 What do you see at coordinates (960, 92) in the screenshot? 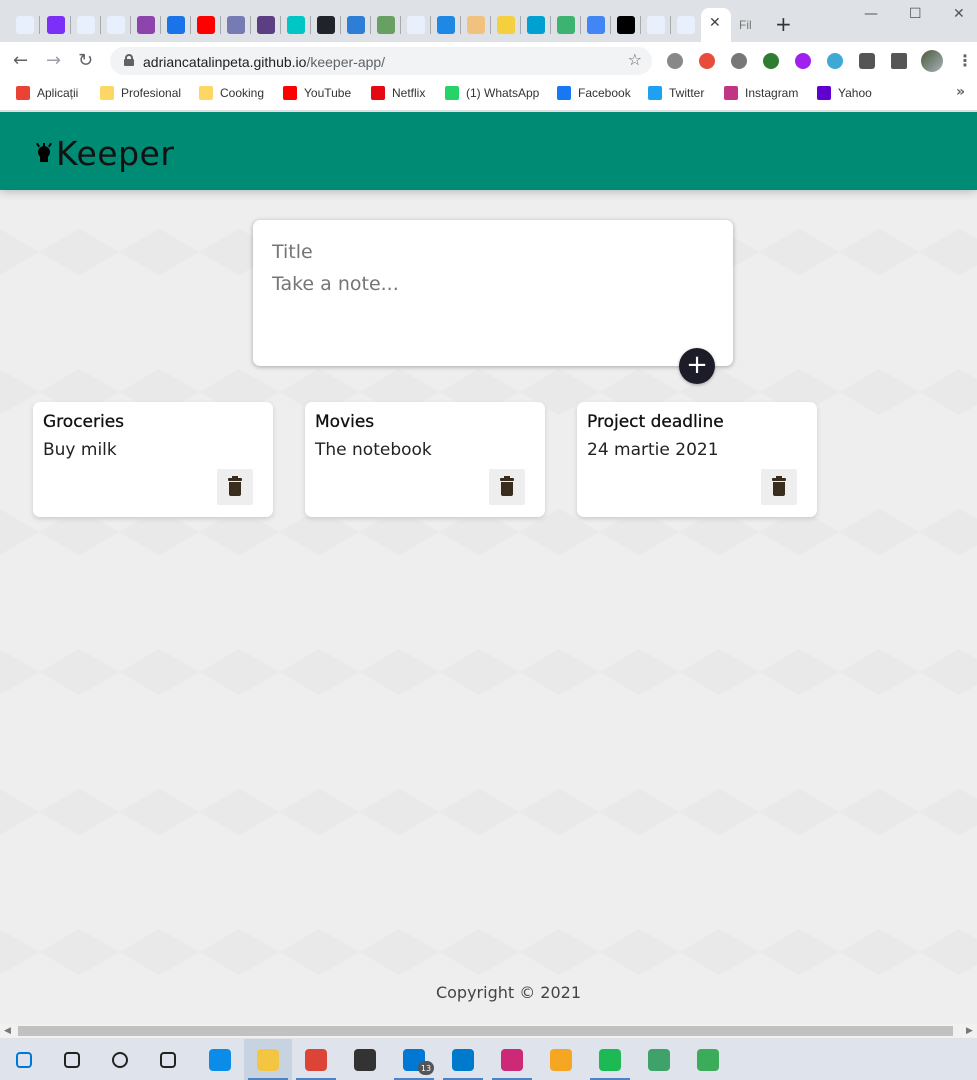
I see `more-bookmarks-icon: »` at bounding box center [960, 92].